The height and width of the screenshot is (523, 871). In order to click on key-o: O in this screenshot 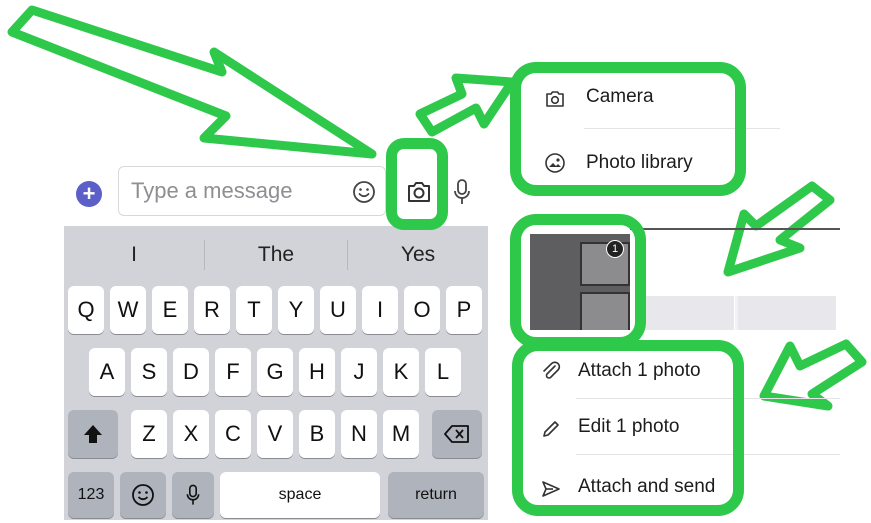, I will do `click(422, 310)`.